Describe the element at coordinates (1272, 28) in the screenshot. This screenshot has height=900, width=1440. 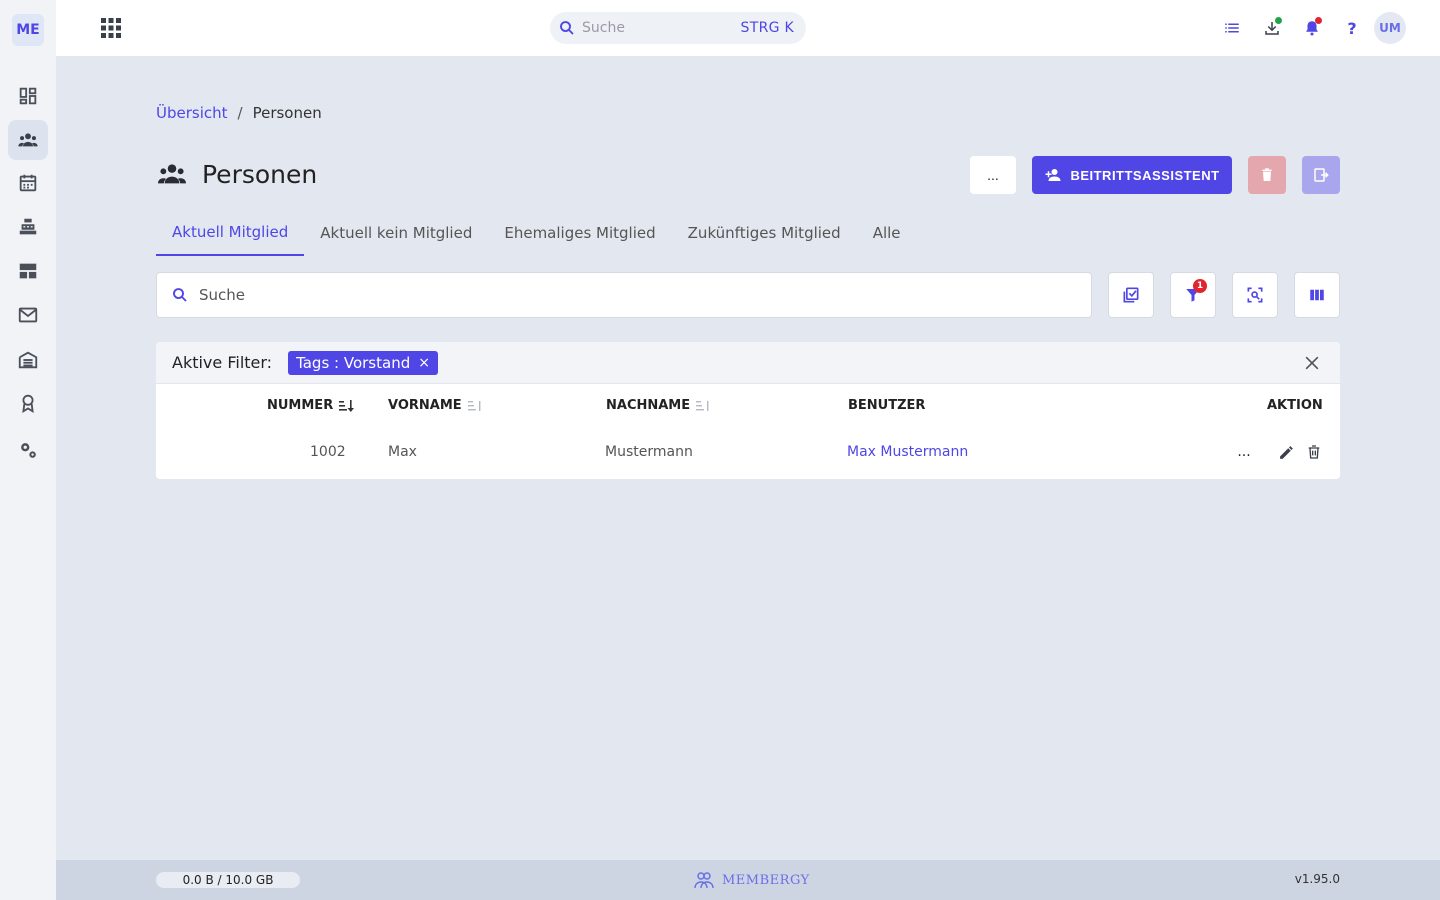
I see `downloads-button` at that location.